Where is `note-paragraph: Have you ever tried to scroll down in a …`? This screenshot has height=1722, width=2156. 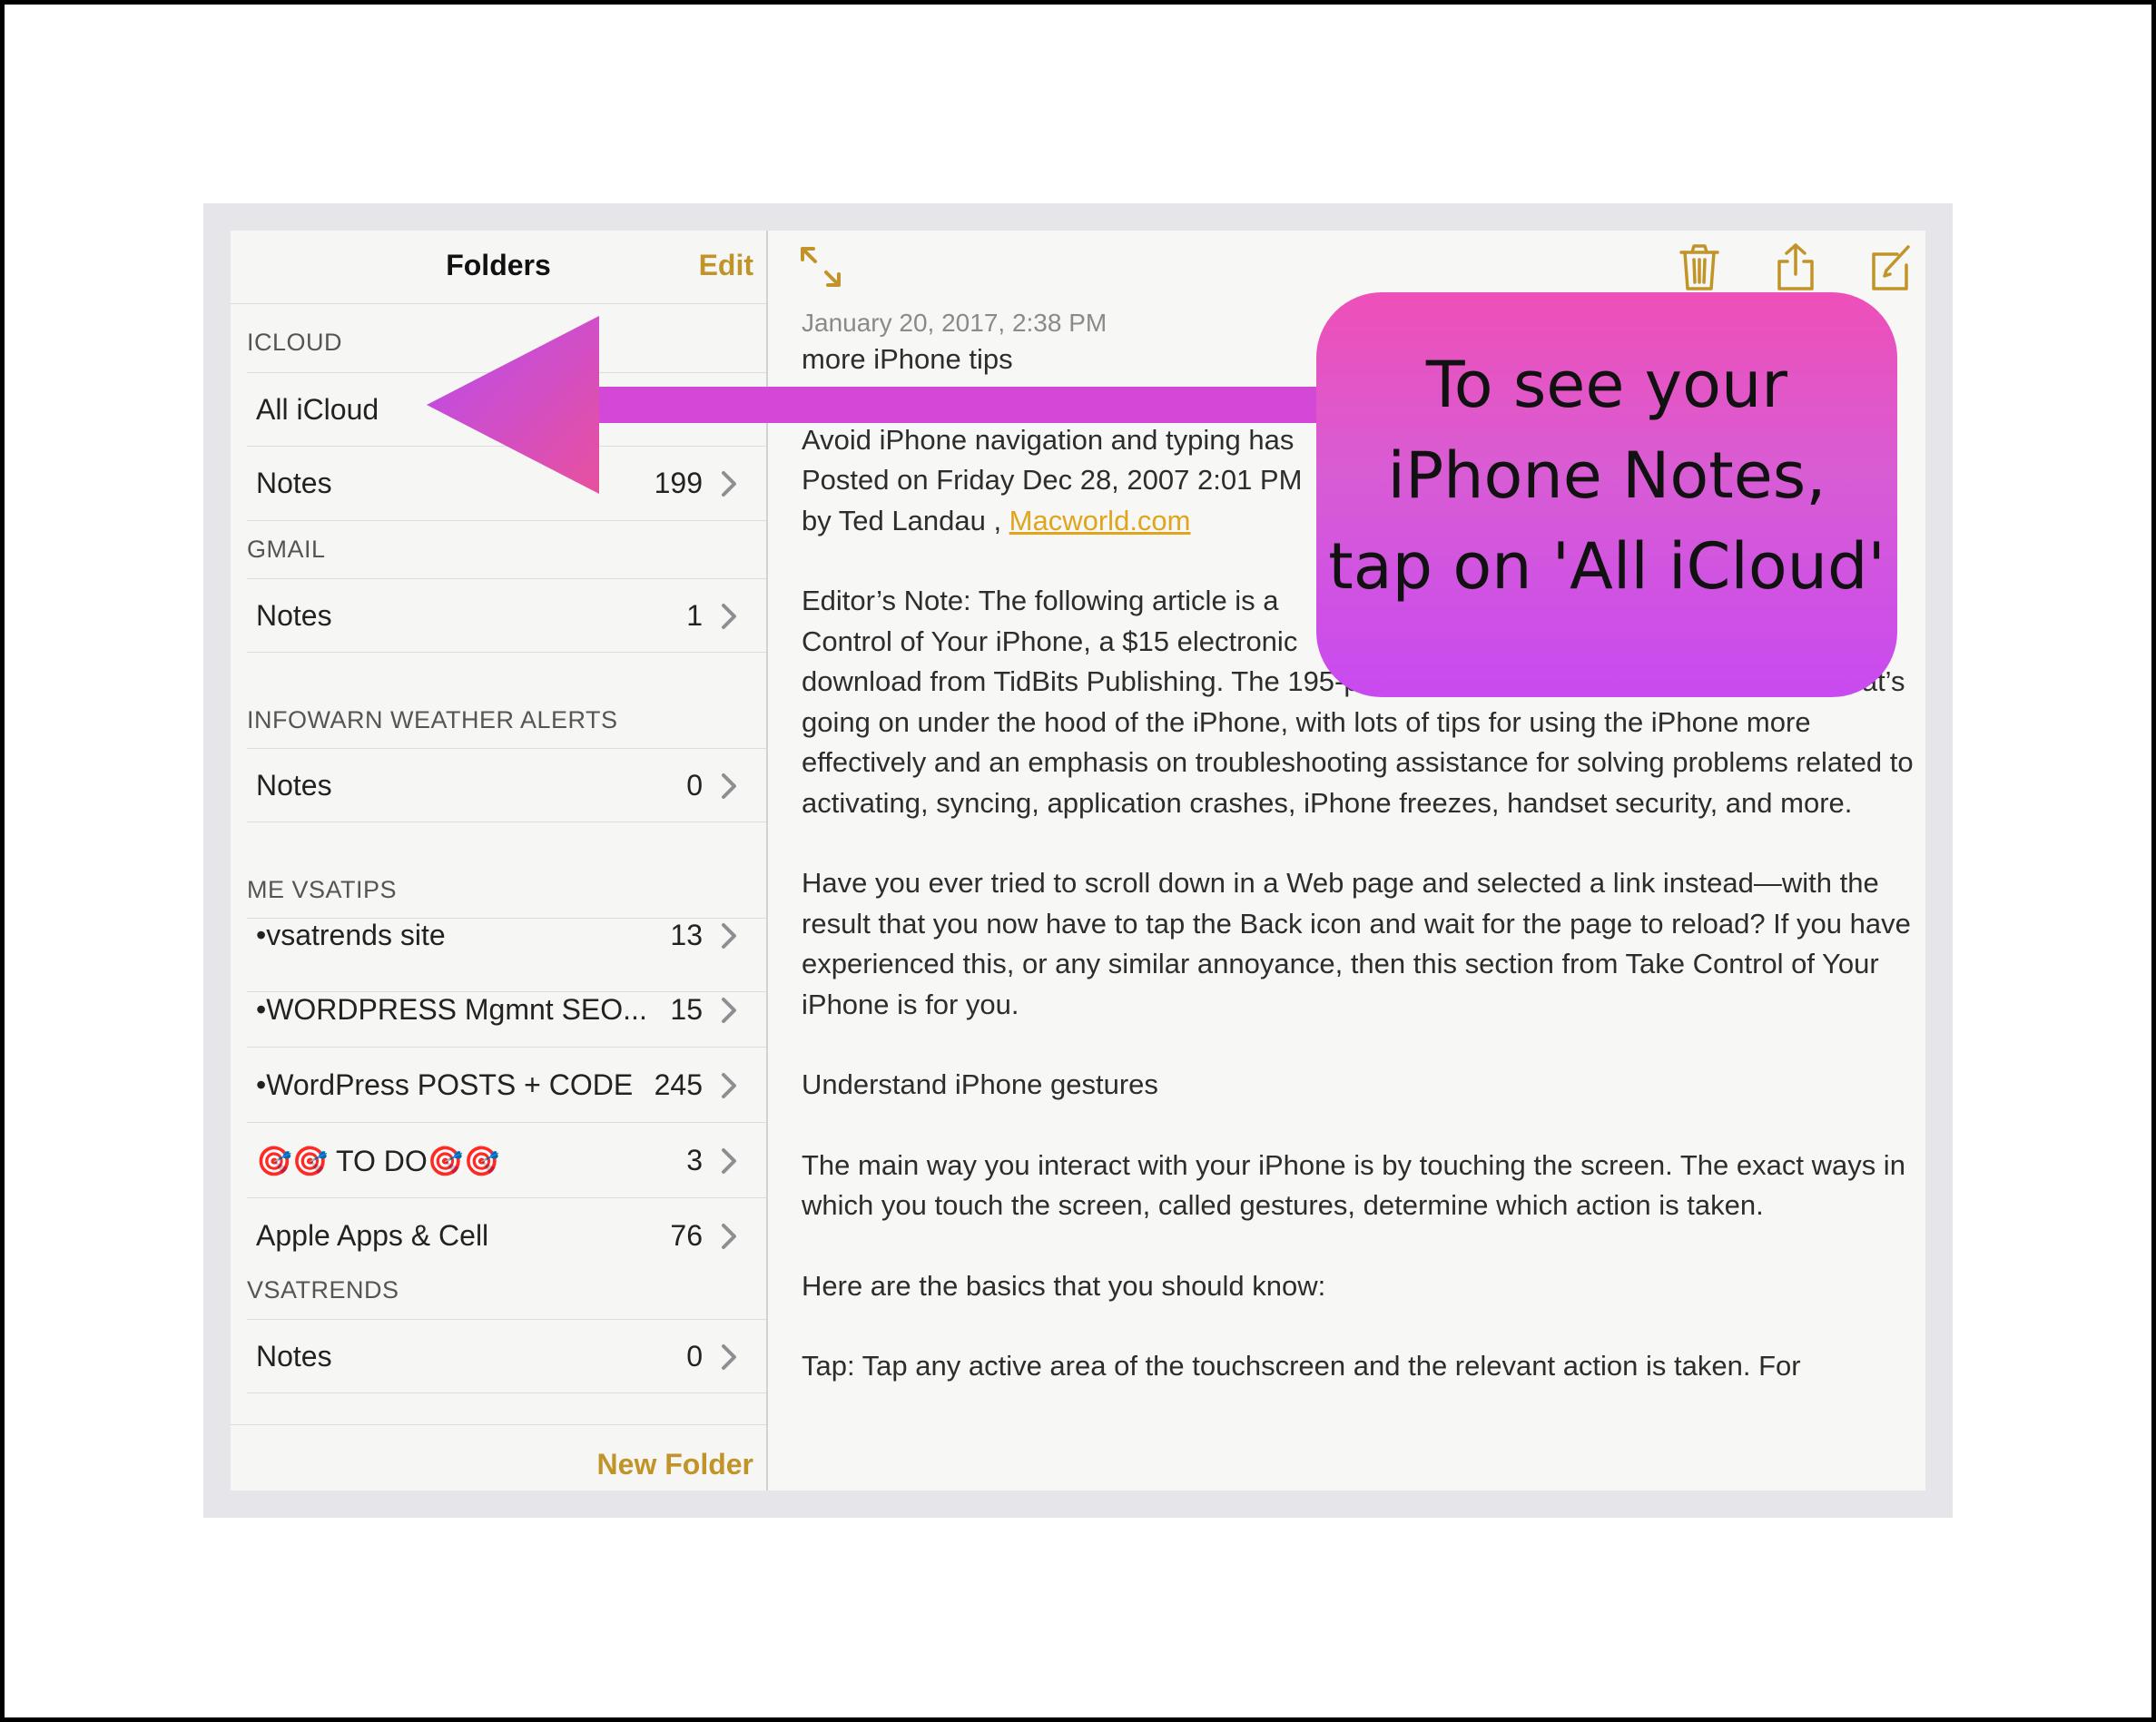
note-paragraph: Have you ever tried to scroll down in a … is located at coordinates (1356, 943).